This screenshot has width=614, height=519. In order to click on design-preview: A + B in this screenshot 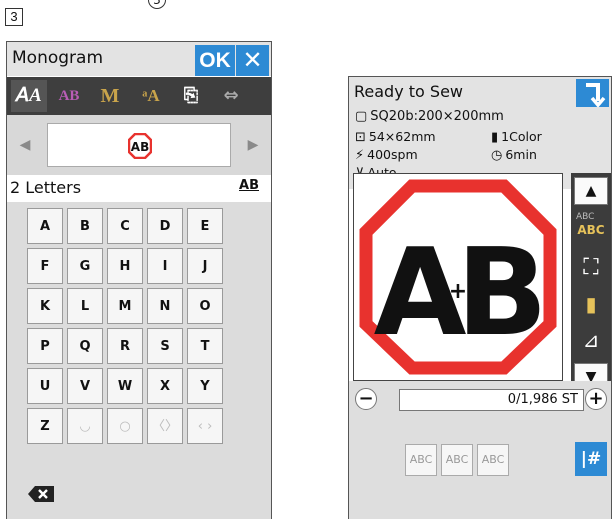, I will do `click(458, 277)`.